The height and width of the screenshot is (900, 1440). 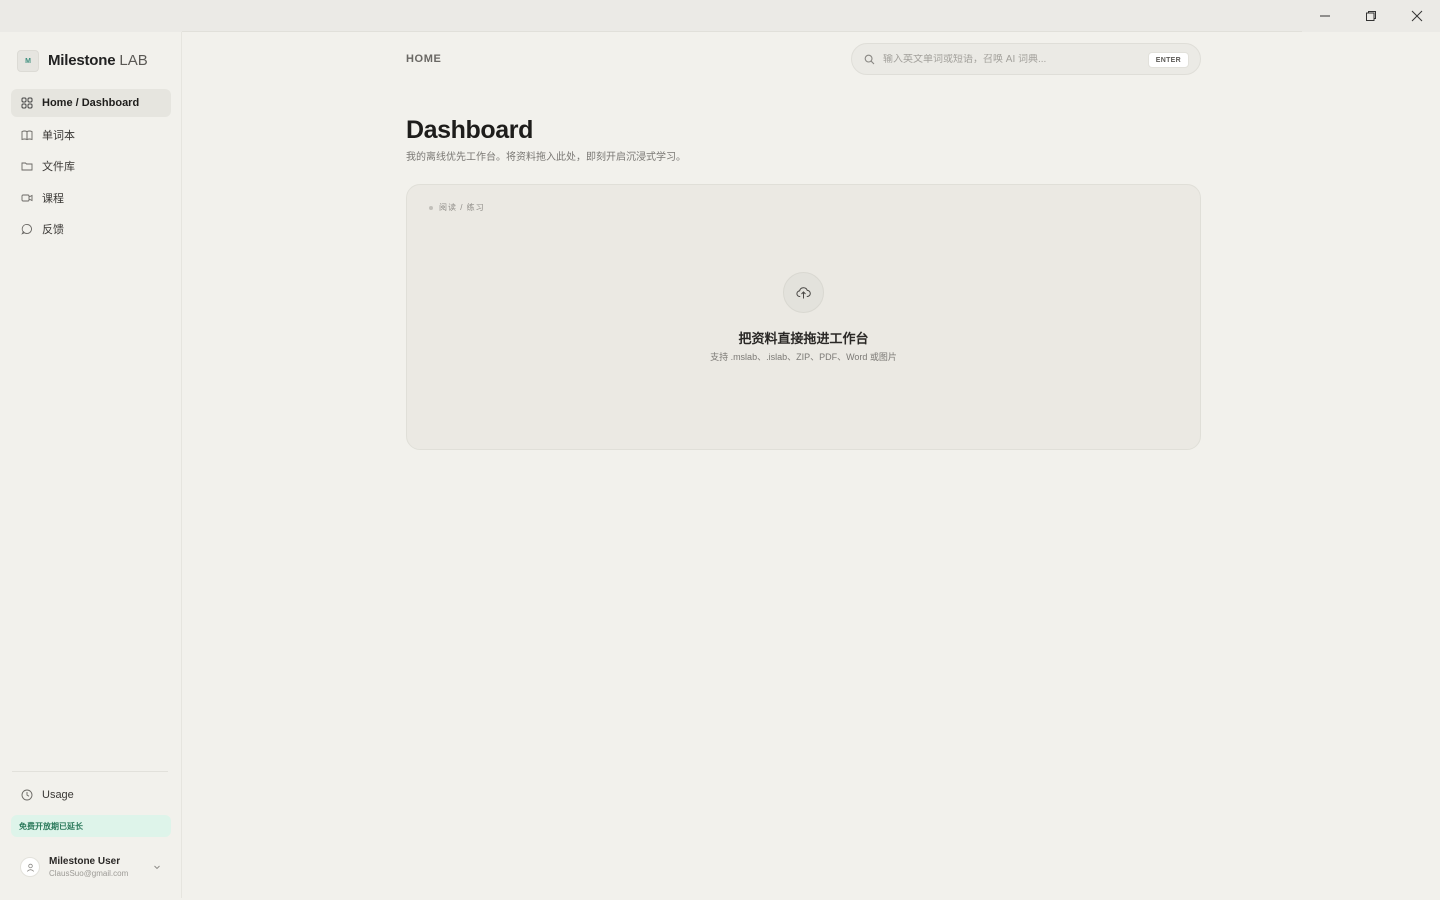 I want to click on promo-banner: 免费开放期已延长, so click(x=91, y=826).